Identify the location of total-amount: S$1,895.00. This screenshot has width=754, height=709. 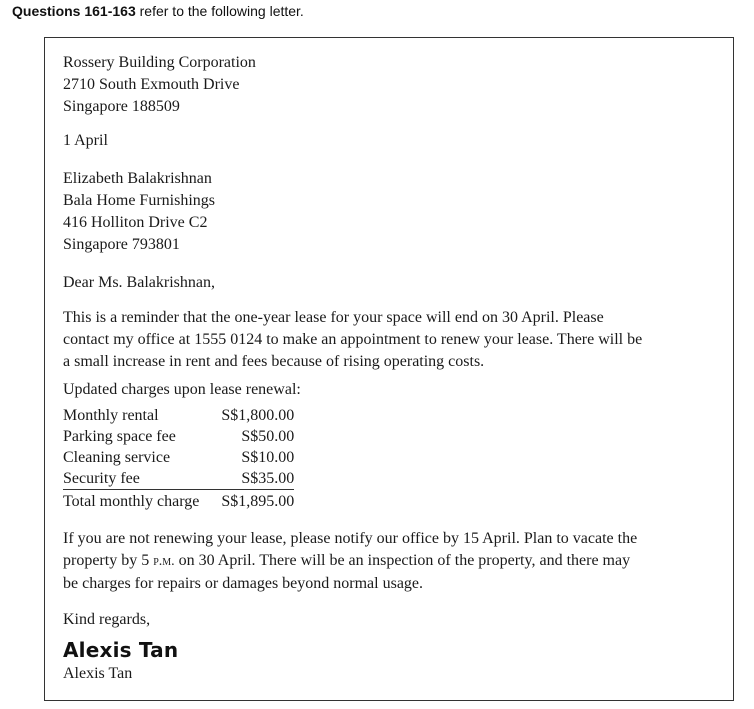
(258, 501).